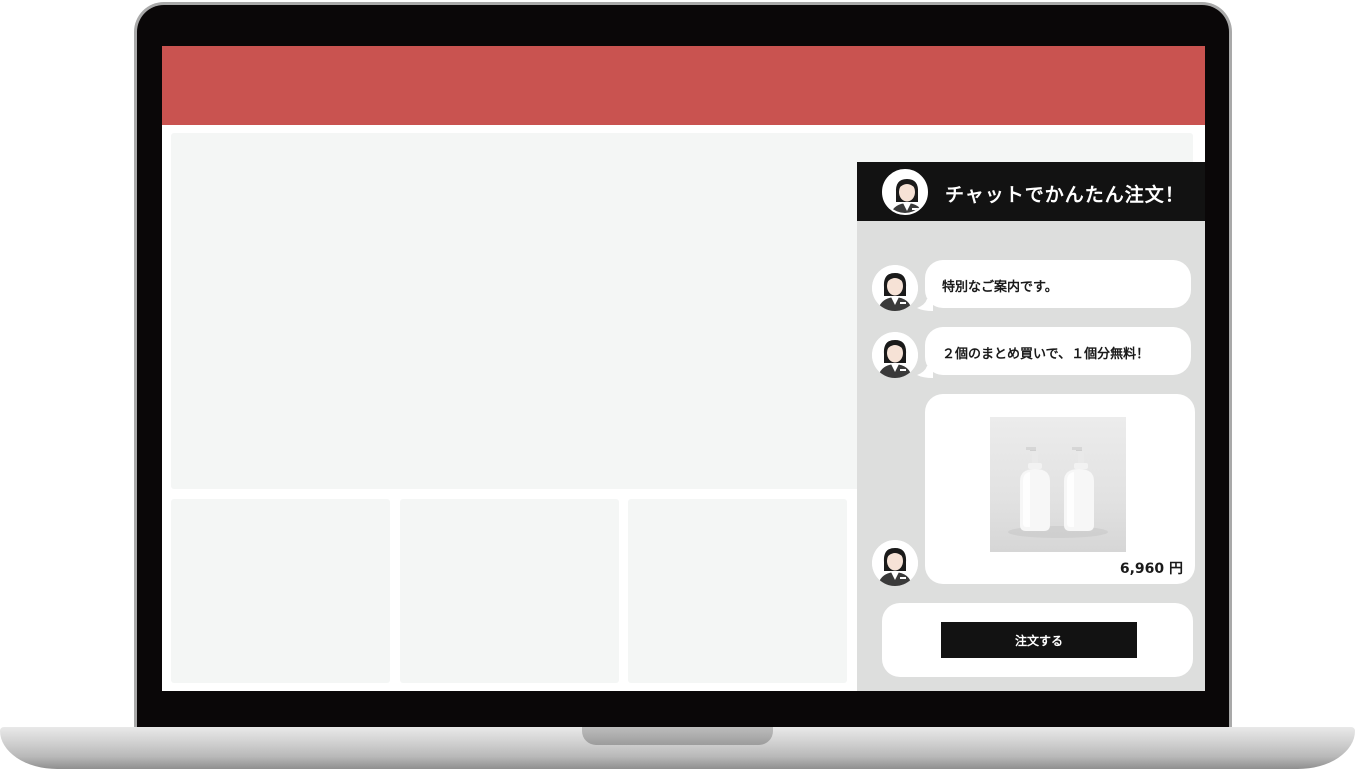 The image size is (1355, 769). What do you see at coordinates (683, 85) in the screenshot?
I see `site-header` at bounding box center [683, 85].